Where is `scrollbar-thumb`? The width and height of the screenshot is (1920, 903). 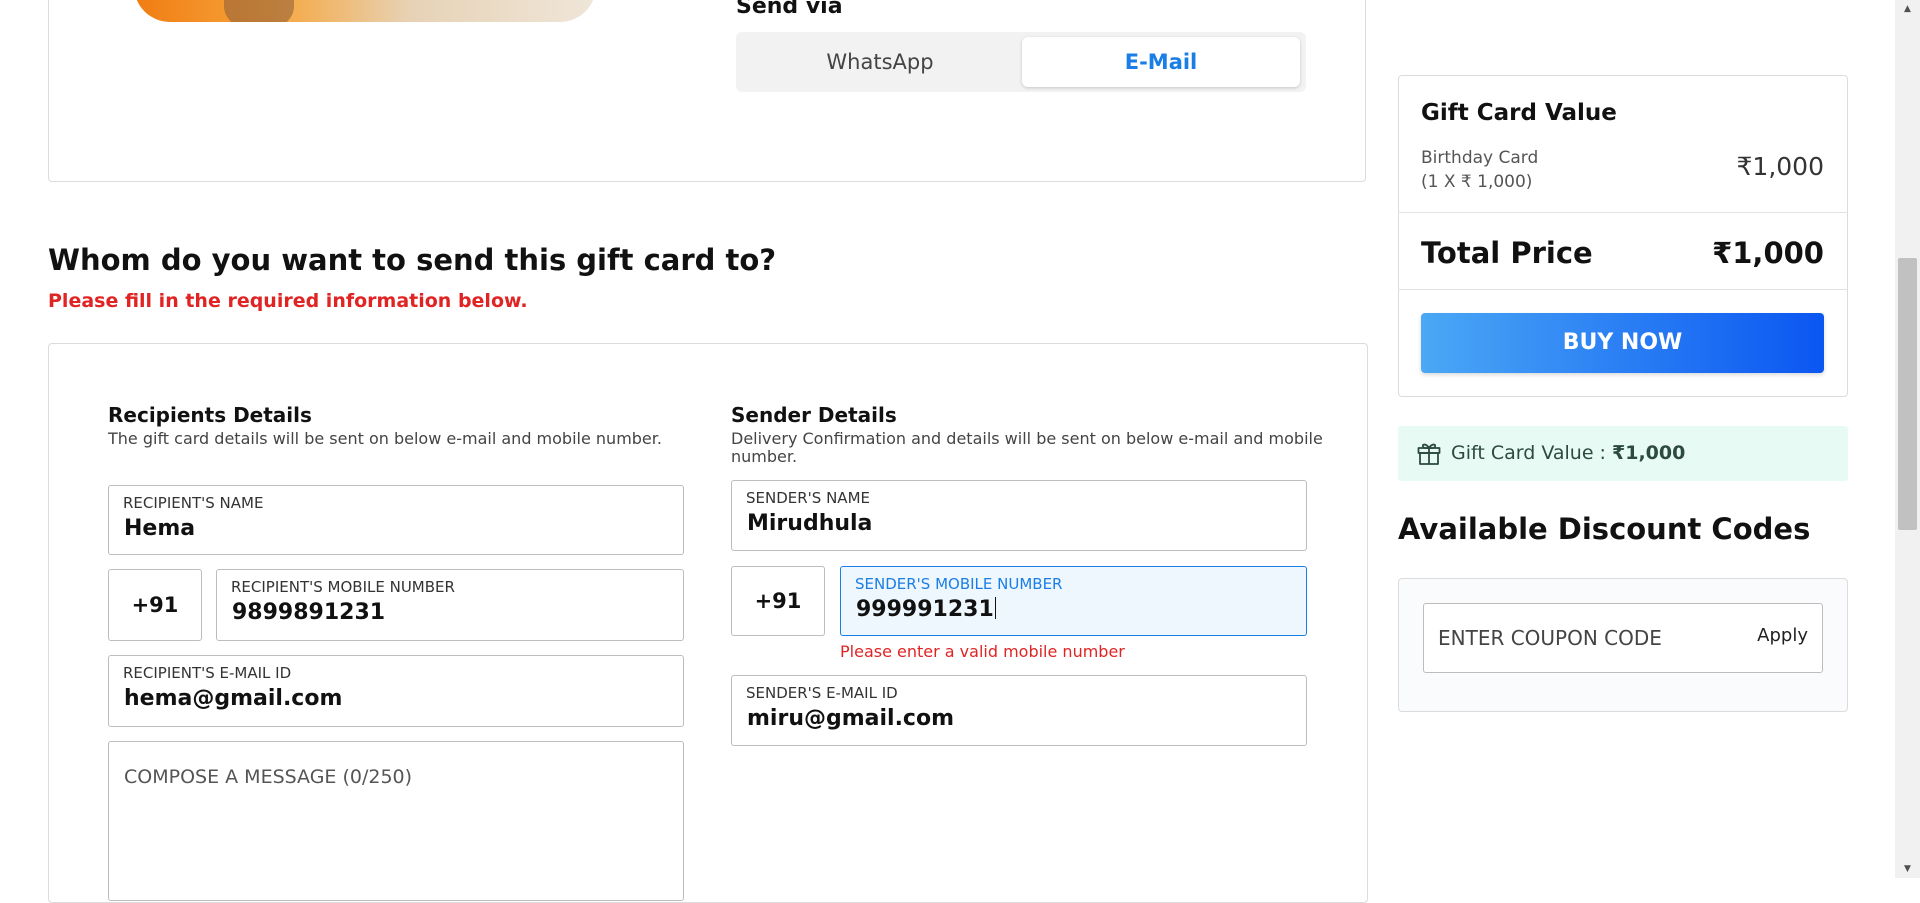 scrollbar-thumb is located at coordinates (1907, 394).